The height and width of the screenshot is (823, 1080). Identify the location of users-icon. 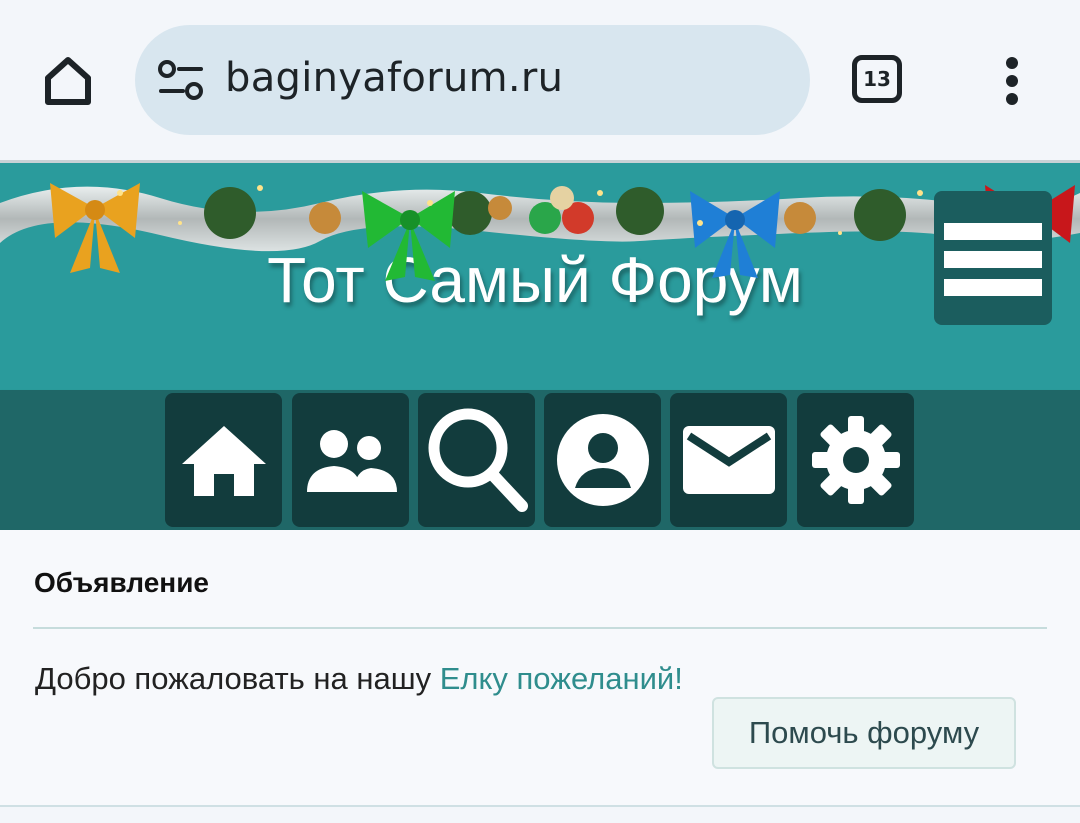
(351, 461).